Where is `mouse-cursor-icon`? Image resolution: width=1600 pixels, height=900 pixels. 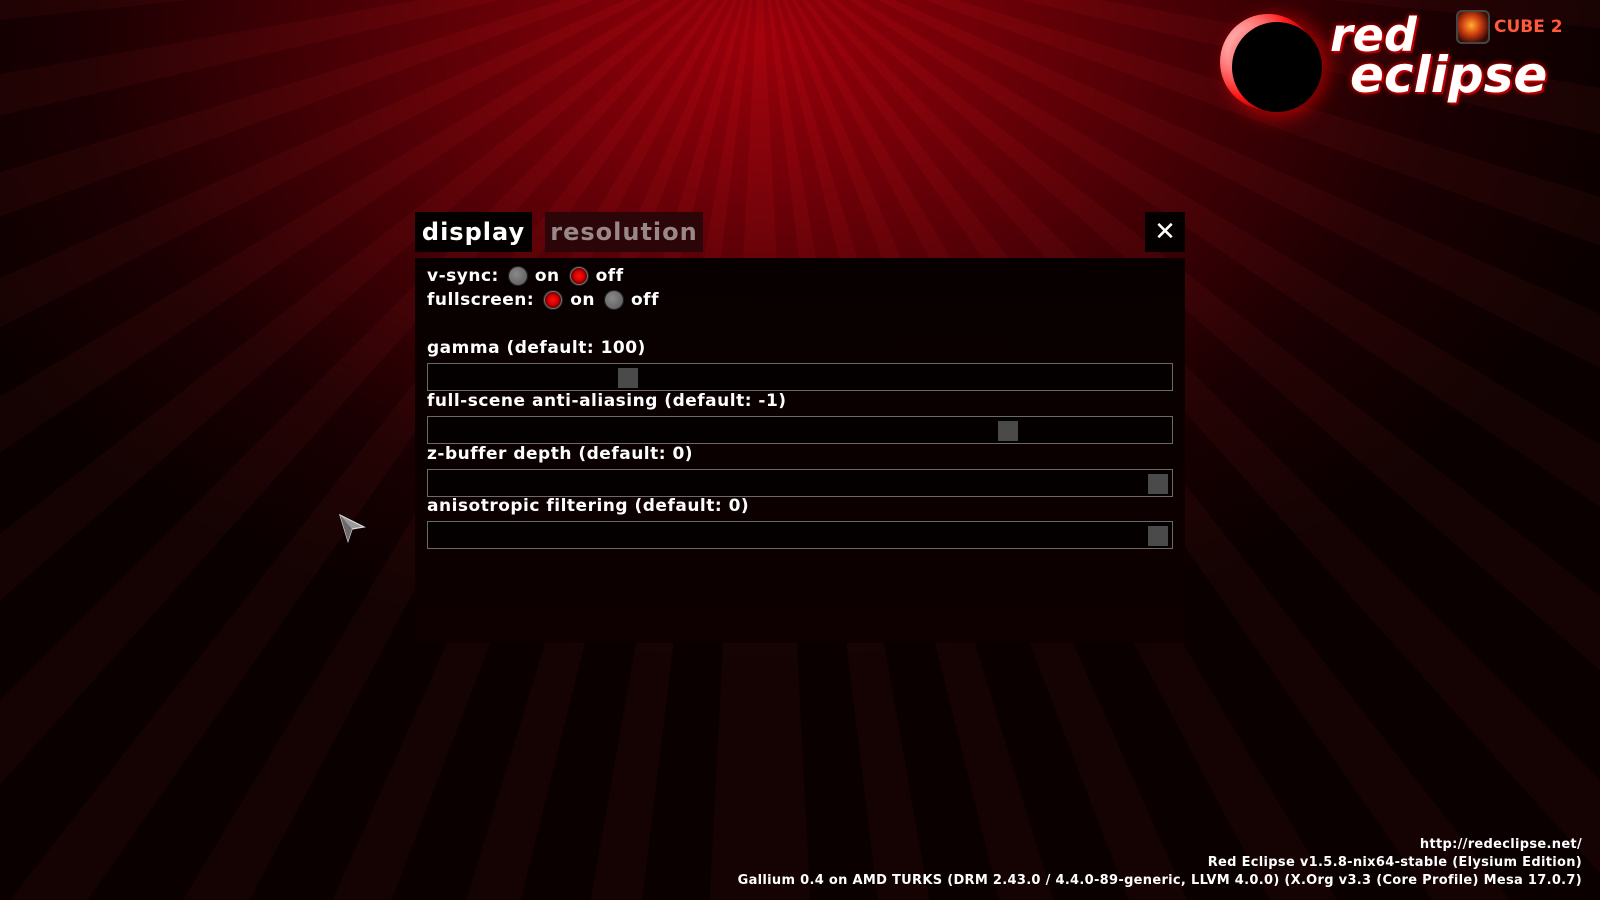 mouse-cursor-icon is located at coordinates (352, 528).